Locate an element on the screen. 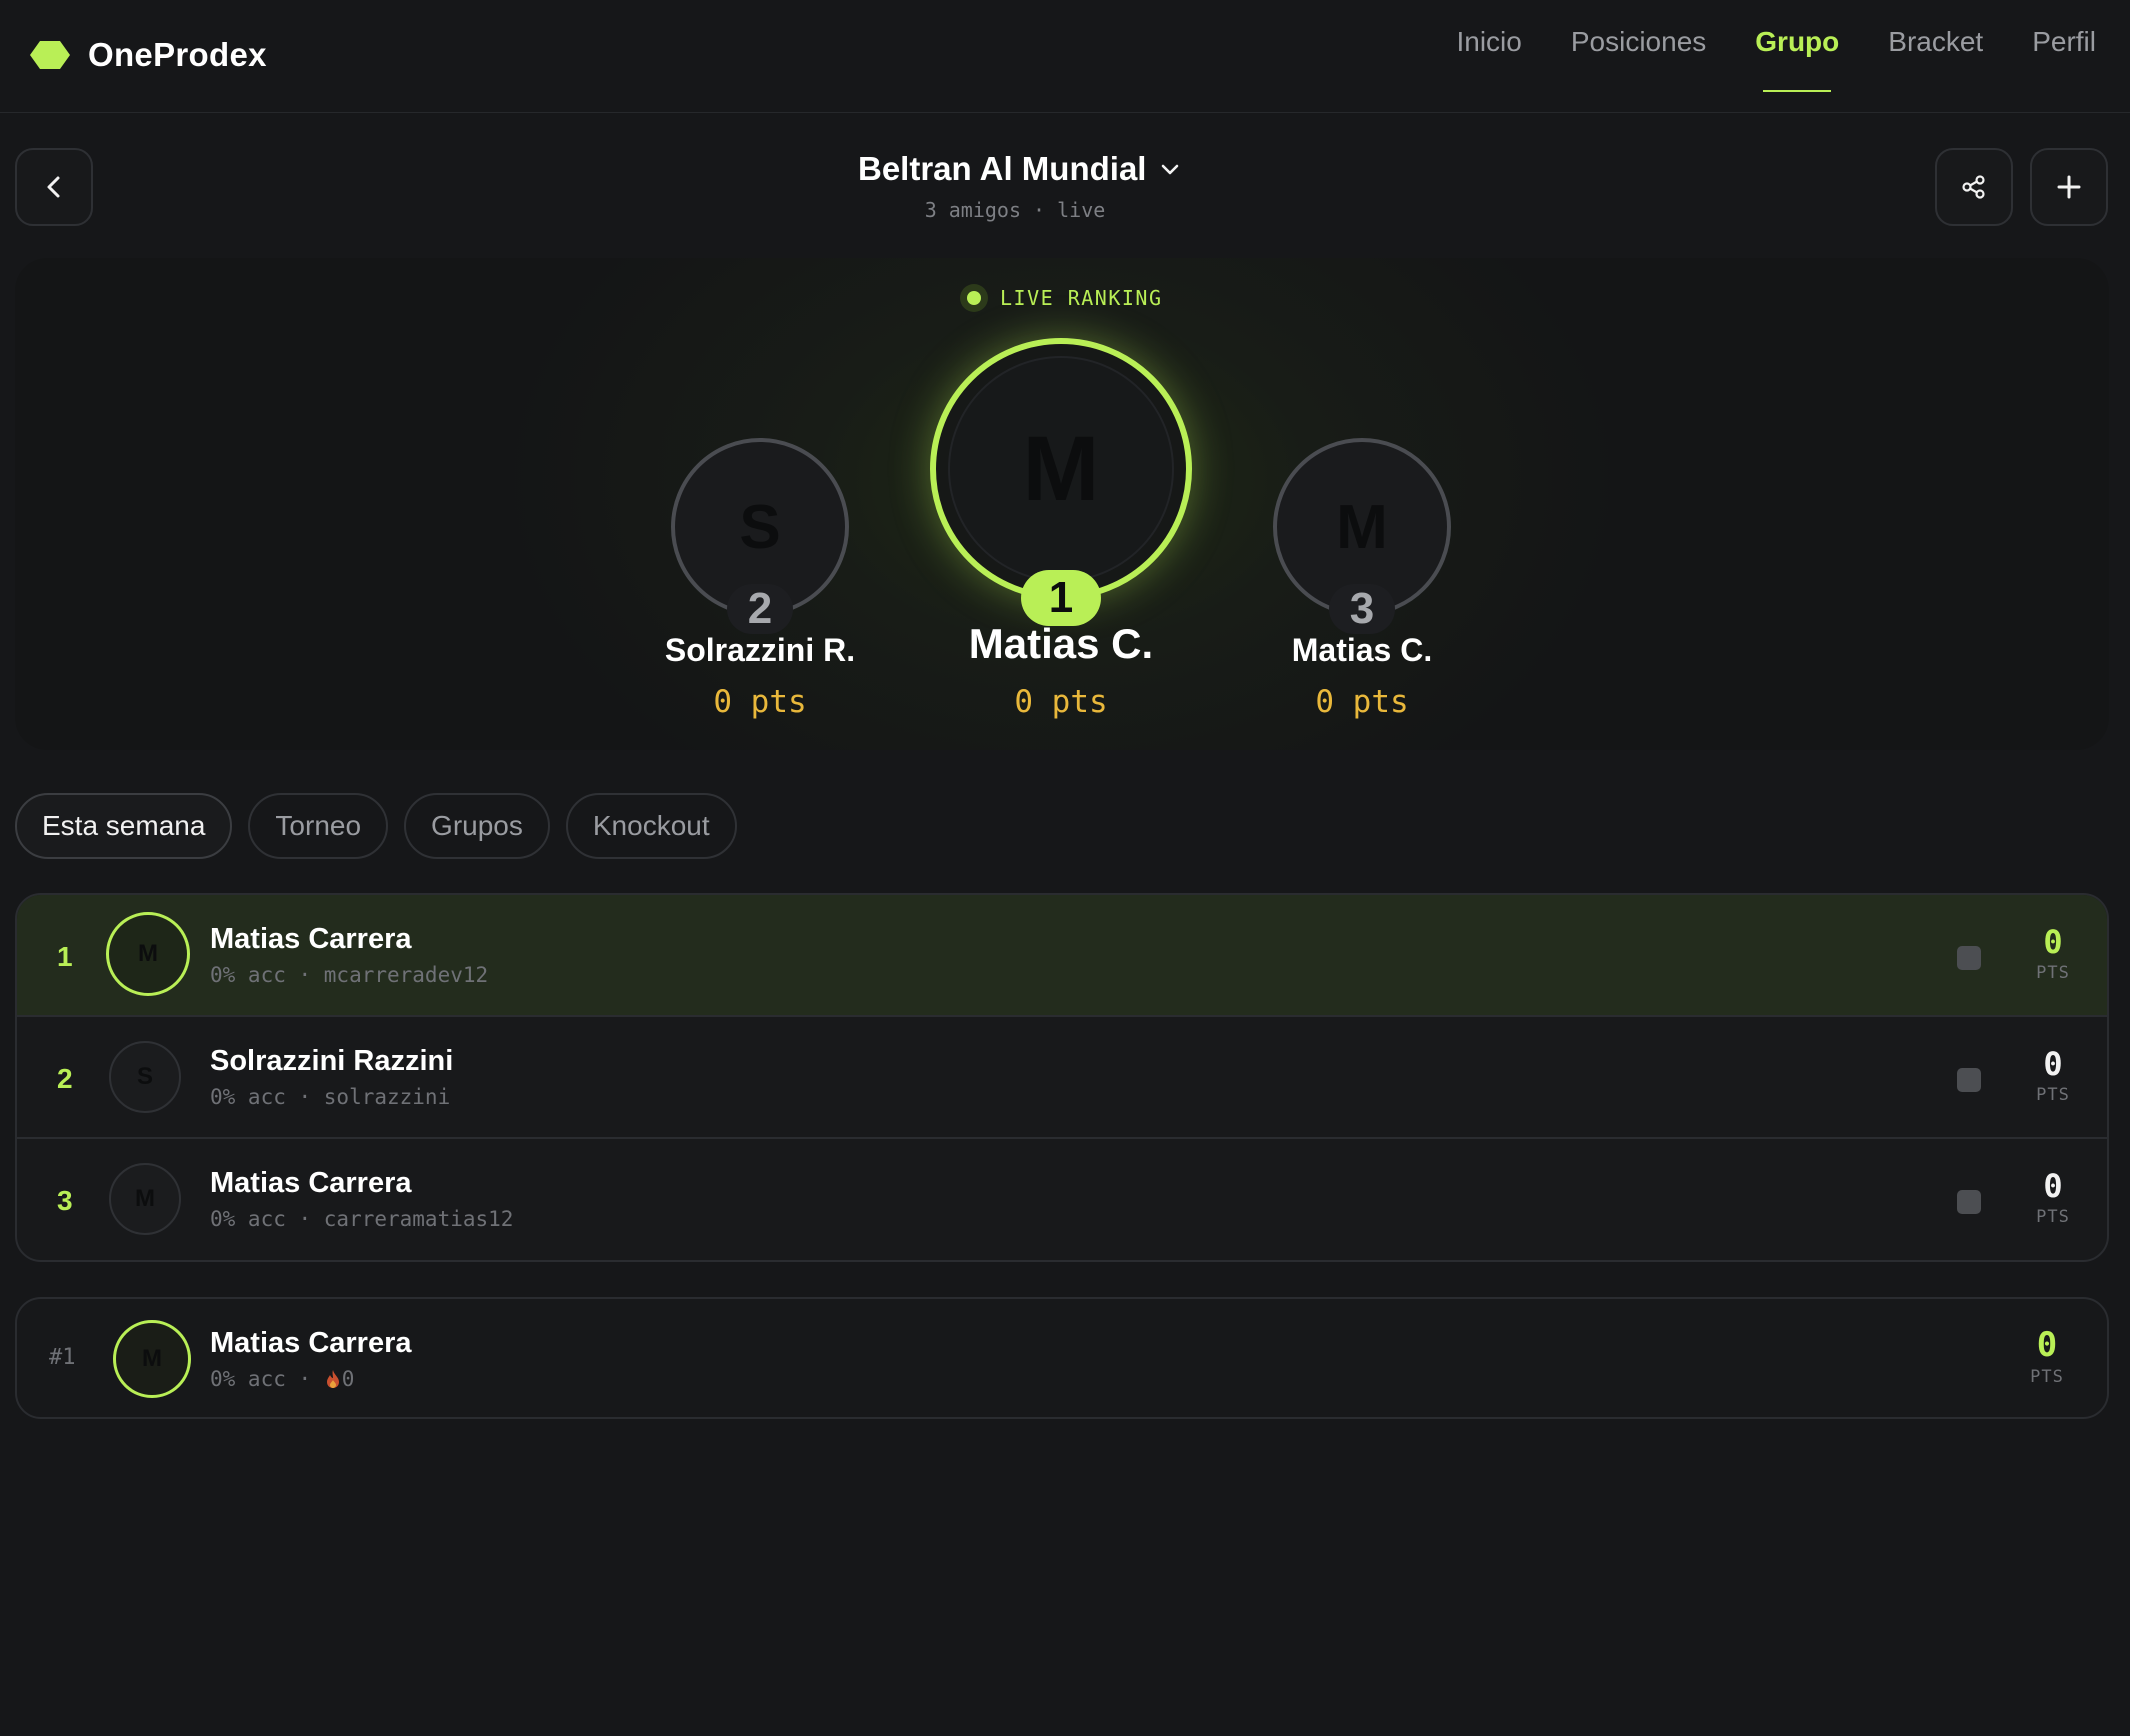 The image size is (2130, 1736). my-position-card: #1 M Matias Carrera 0% acc · 0 0 PTS is located at coordinates (1062, 1358).